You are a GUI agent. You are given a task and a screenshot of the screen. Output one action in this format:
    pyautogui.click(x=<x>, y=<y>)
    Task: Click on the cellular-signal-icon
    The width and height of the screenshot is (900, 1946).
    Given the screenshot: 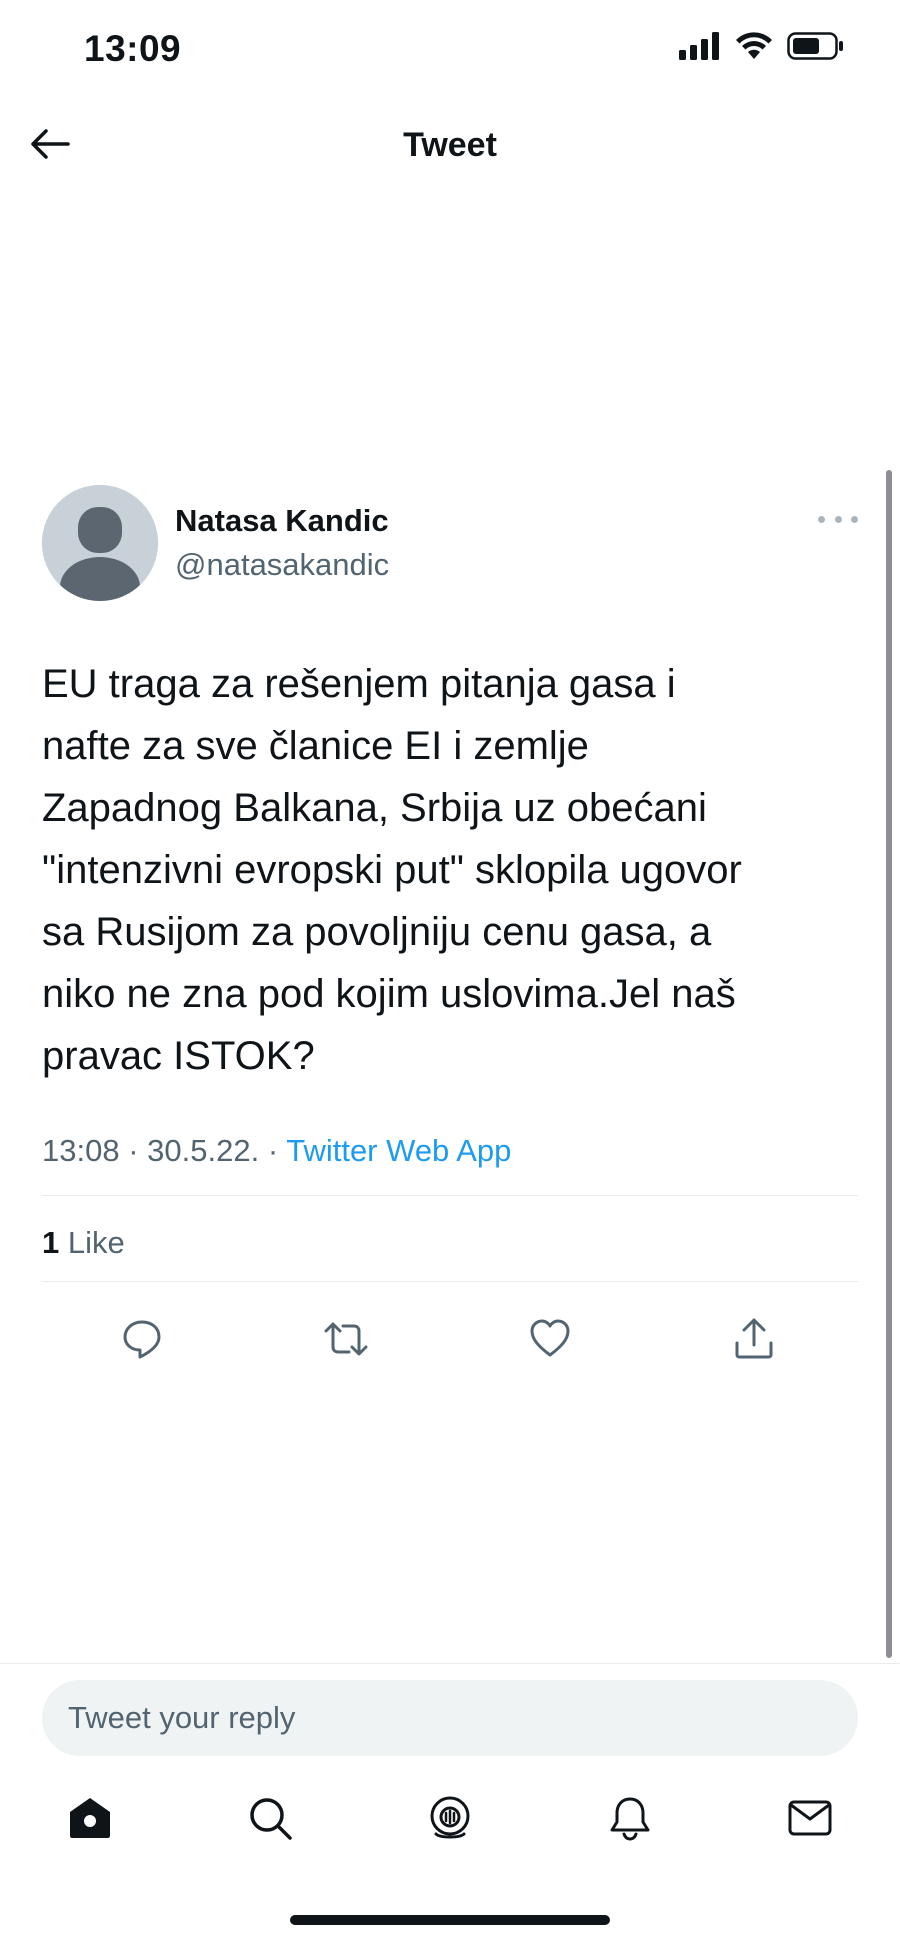 What is the action you would take?
    pyautogui.click(x=700, y=48)
    